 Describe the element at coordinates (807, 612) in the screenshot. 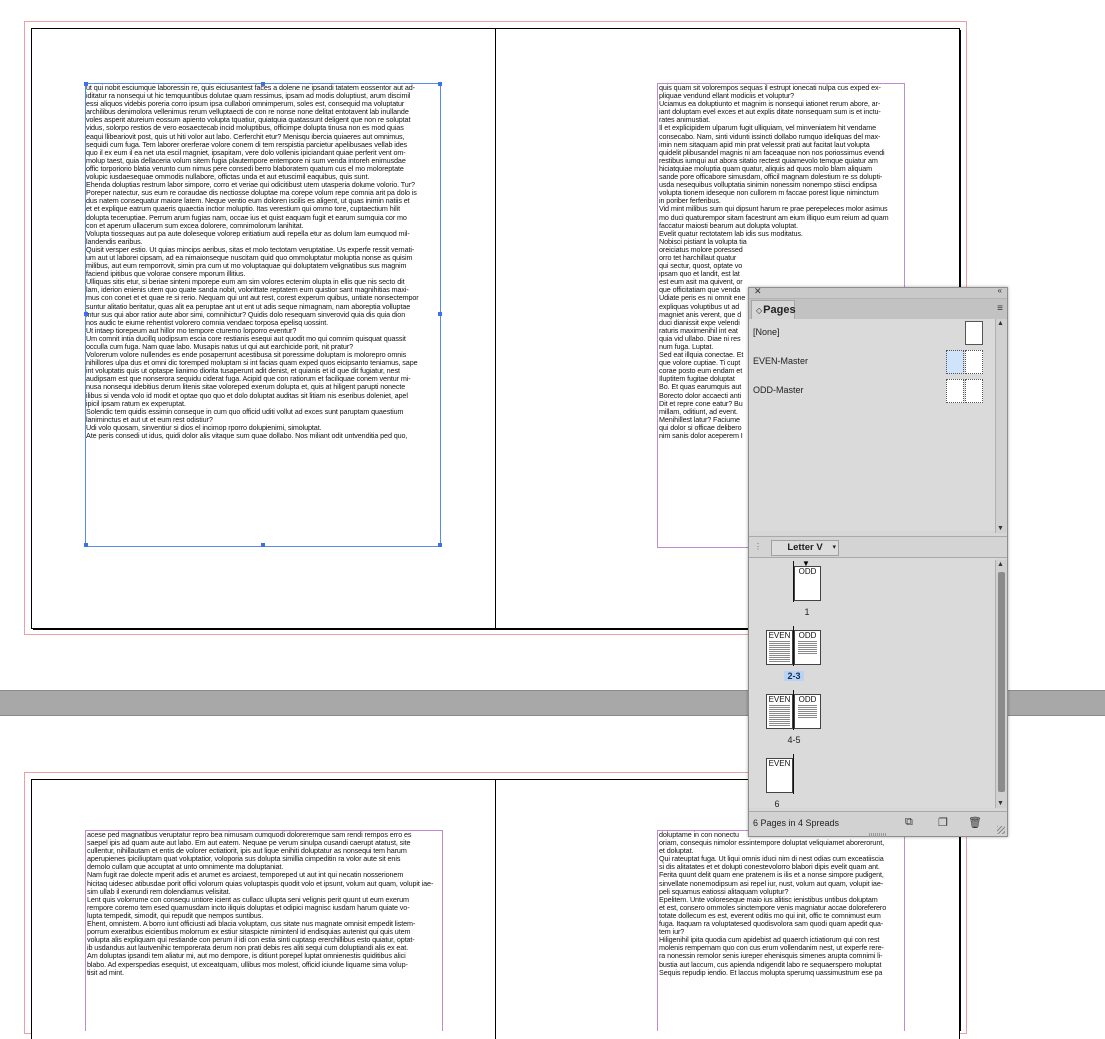

I see `page-number: 1` at that location.